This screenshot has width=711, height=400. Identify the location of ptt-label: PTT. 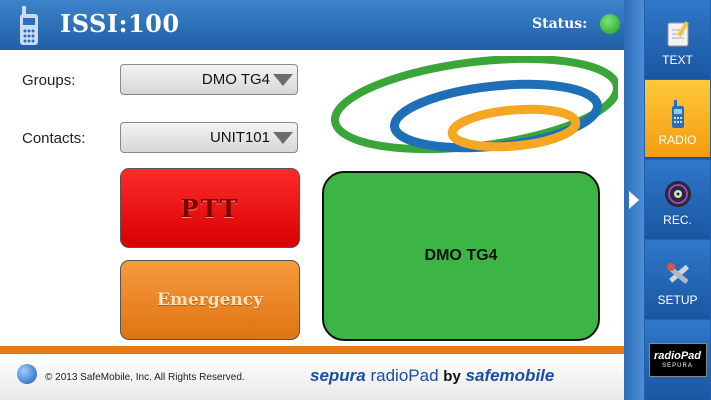
(210, 208).